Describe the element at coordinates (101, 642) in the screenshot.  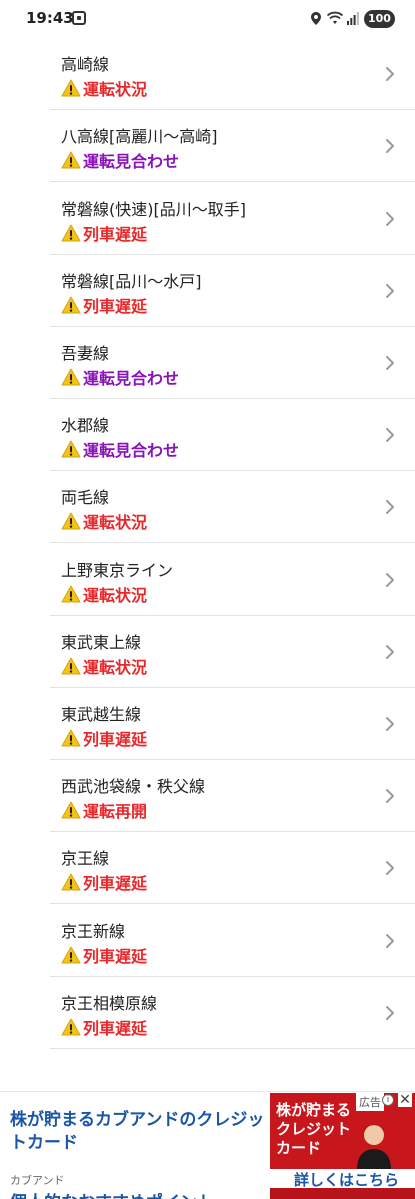
I see `line-name: 東武東上線` at that location.